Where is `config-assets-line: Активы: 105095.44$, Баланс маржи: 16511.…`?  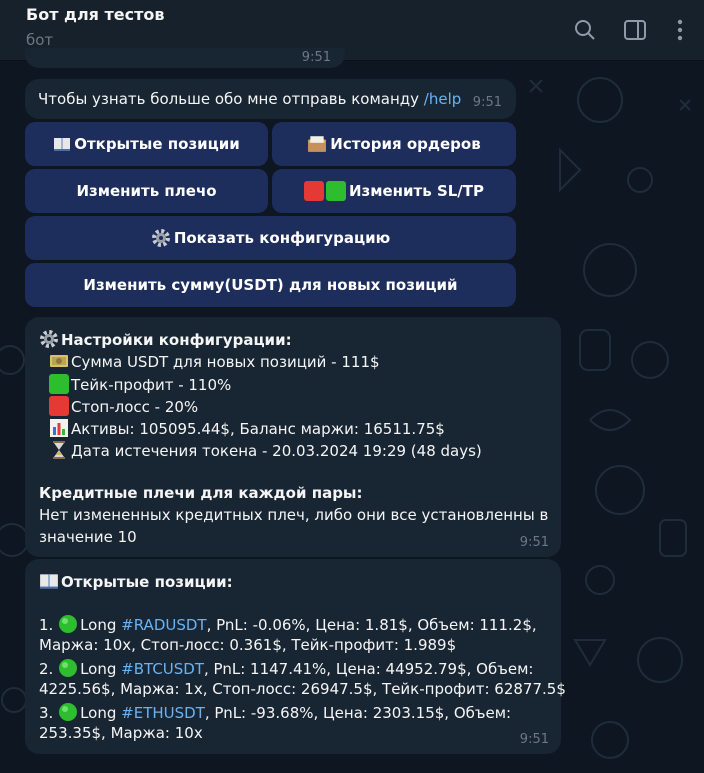 config-assets-line: Активы: 105095.44$, Баланс маржи: 16511.… is located at coordinates (247, 428).